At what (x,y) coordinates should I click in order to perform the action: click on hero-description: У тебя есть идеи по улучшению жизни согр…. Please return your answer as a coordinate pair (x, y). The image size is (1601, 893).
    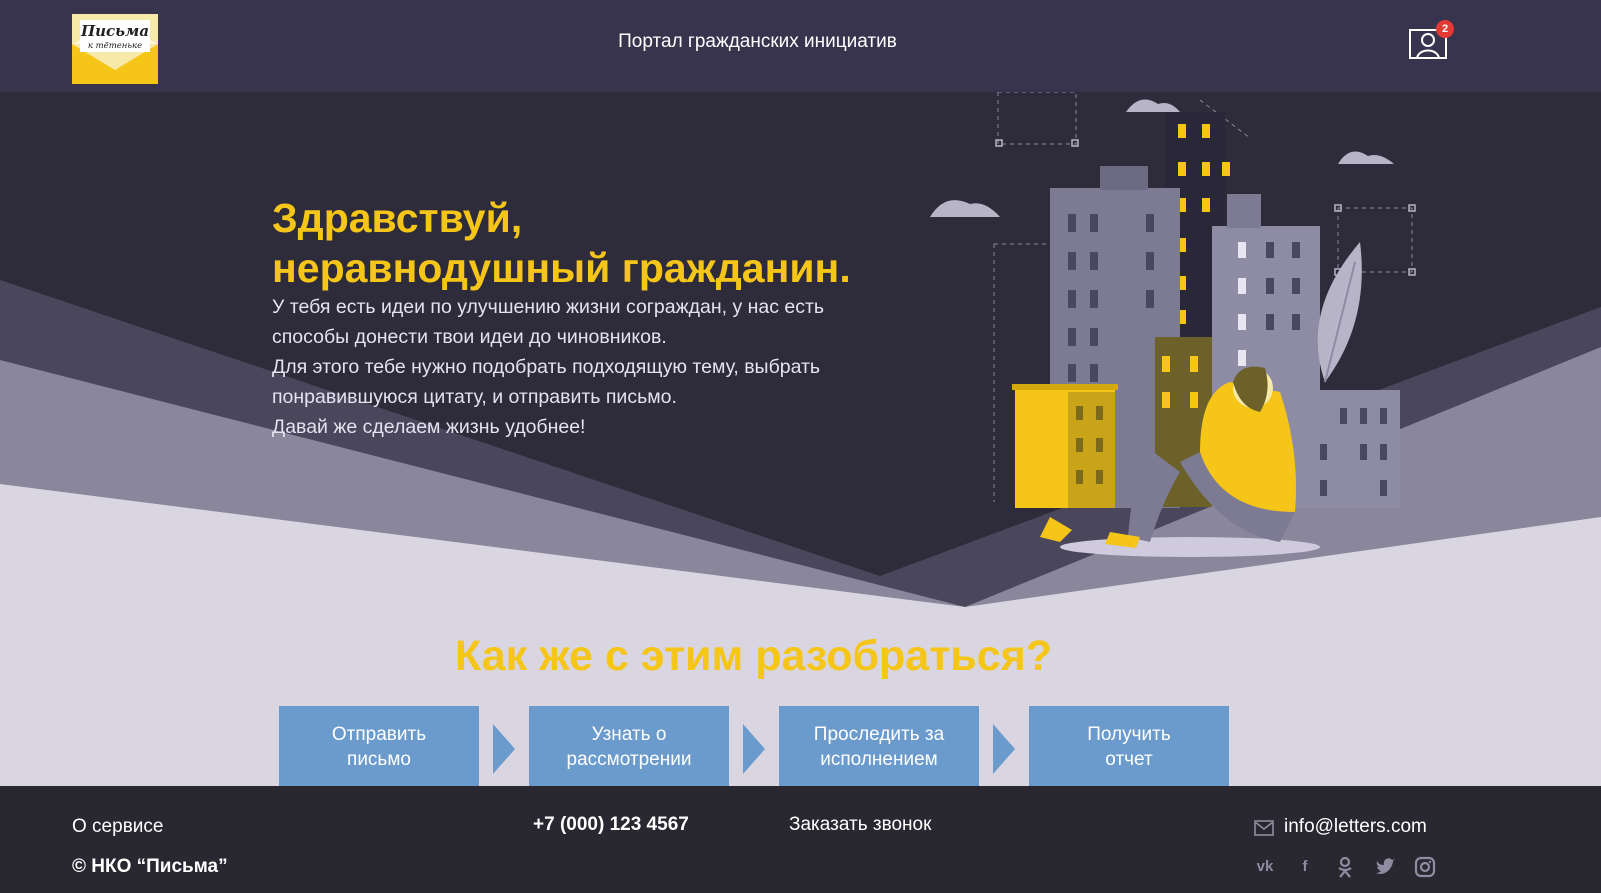
    Looking at the image, I should click on (582, 367).